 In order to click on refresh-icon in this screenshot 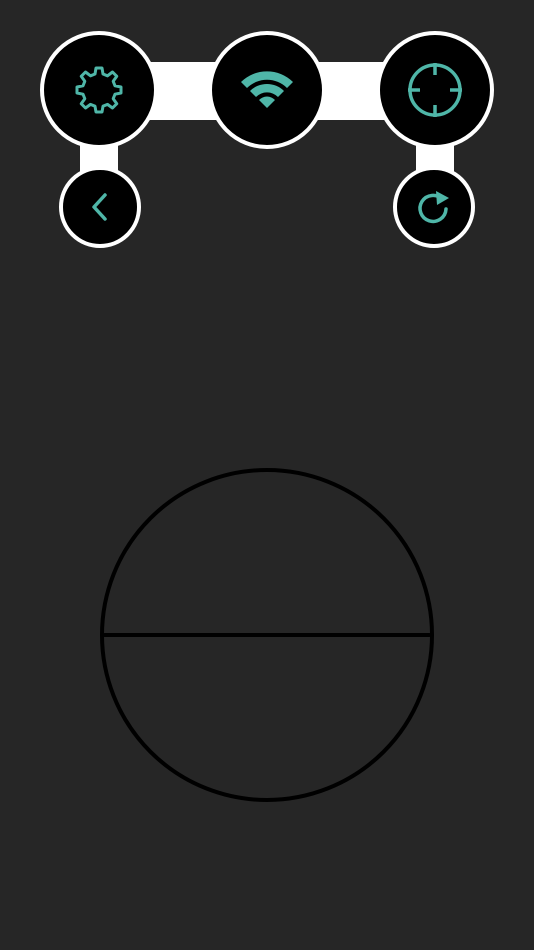, I will do `click(433, 207)`.